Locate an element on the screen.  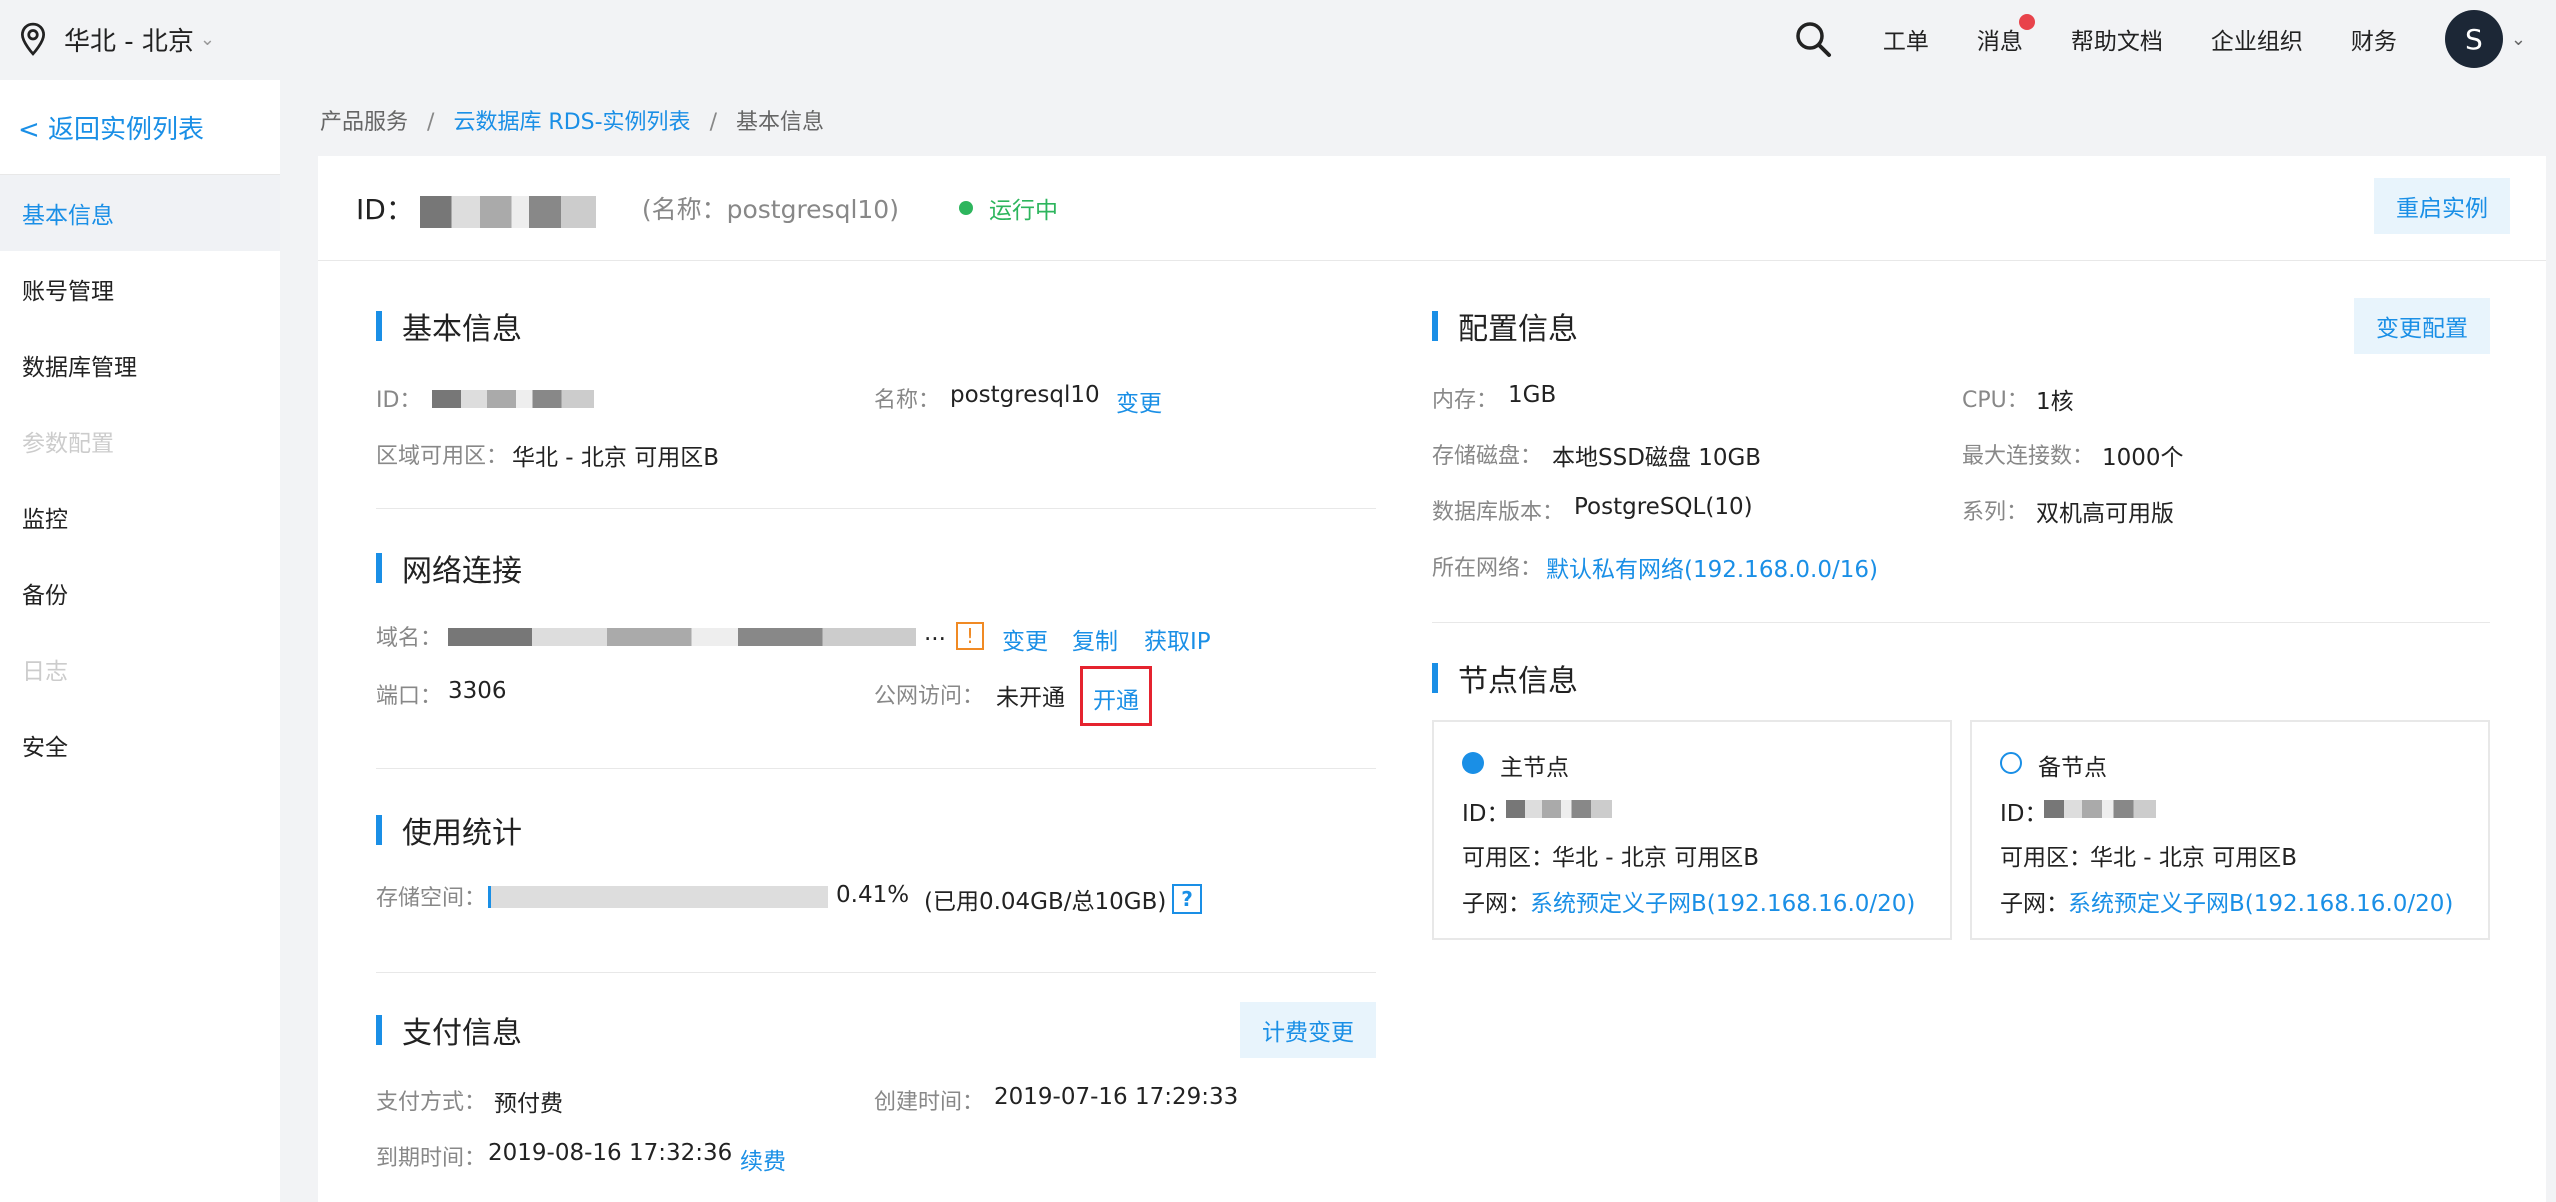
help-icon: ? is located at coordinates (1187, 899).